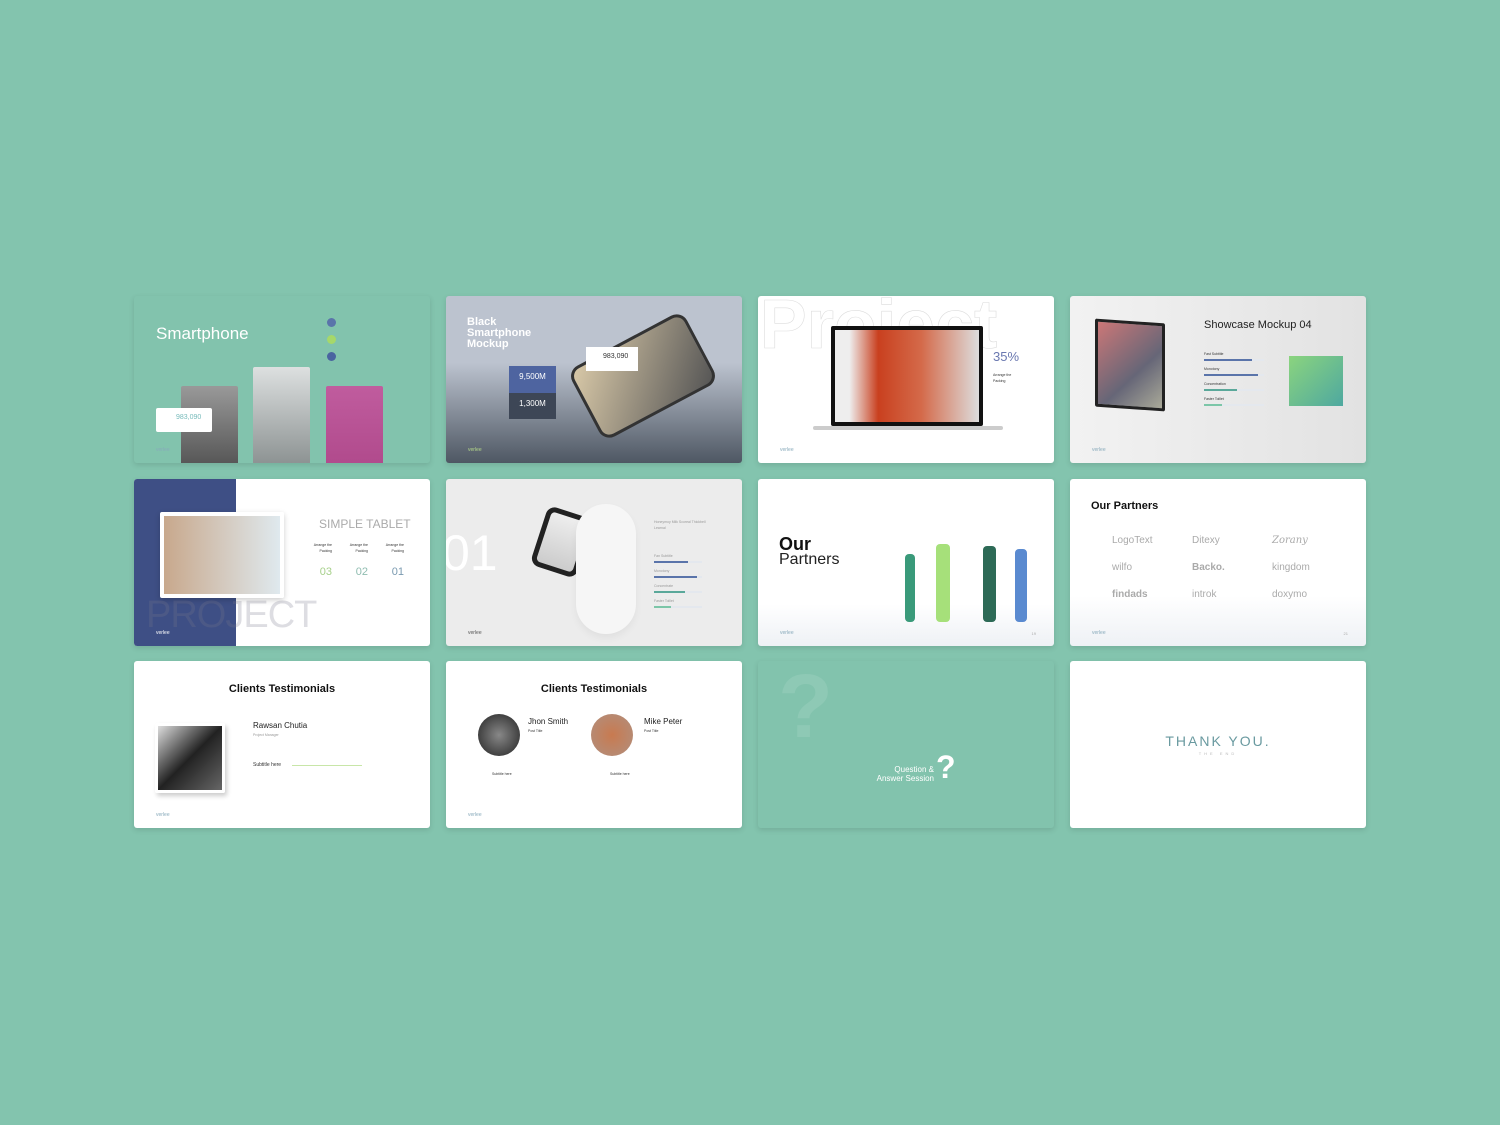 The image size is (1500, 1125). I want to click on slide-thank-you: THANK YOU. THE END, so click(1218, 744).